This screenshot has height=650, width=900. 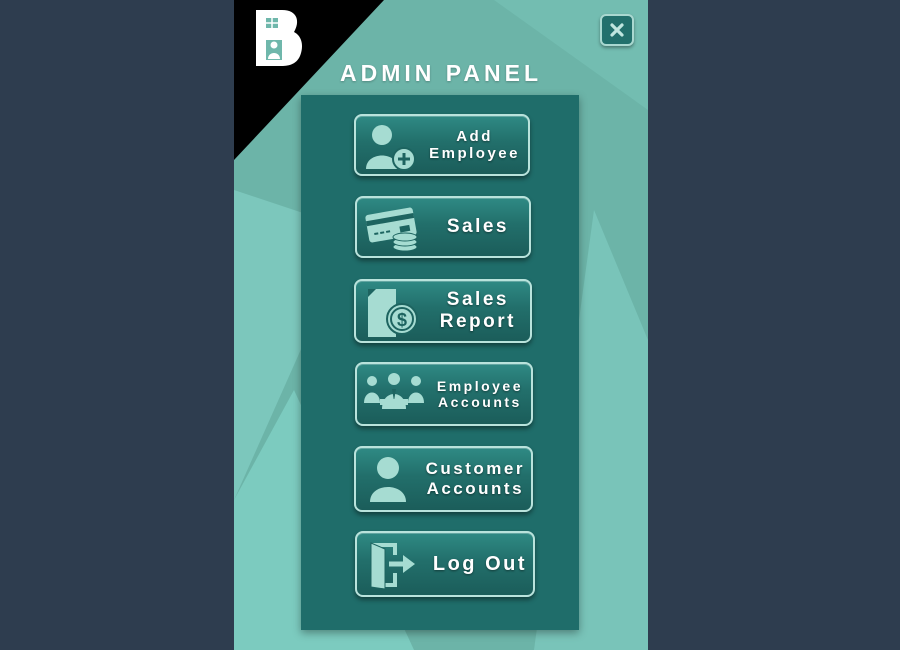 I want to click on add-employee-button: Add Employee, so click(x=442, y=145).